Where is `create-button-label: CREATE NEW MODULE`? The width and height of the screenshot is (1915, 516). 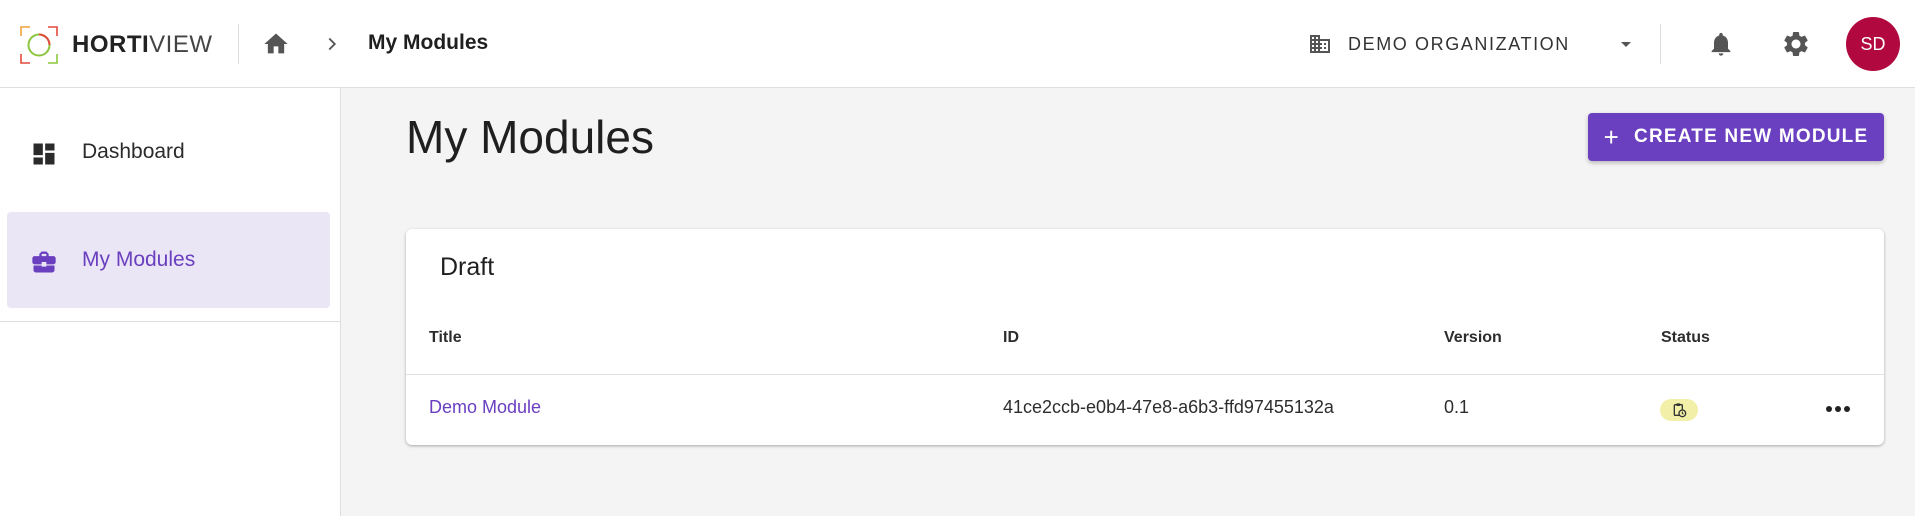
create-button-label: CREATE NEW MODULE is located at coordinates (1751, 136).